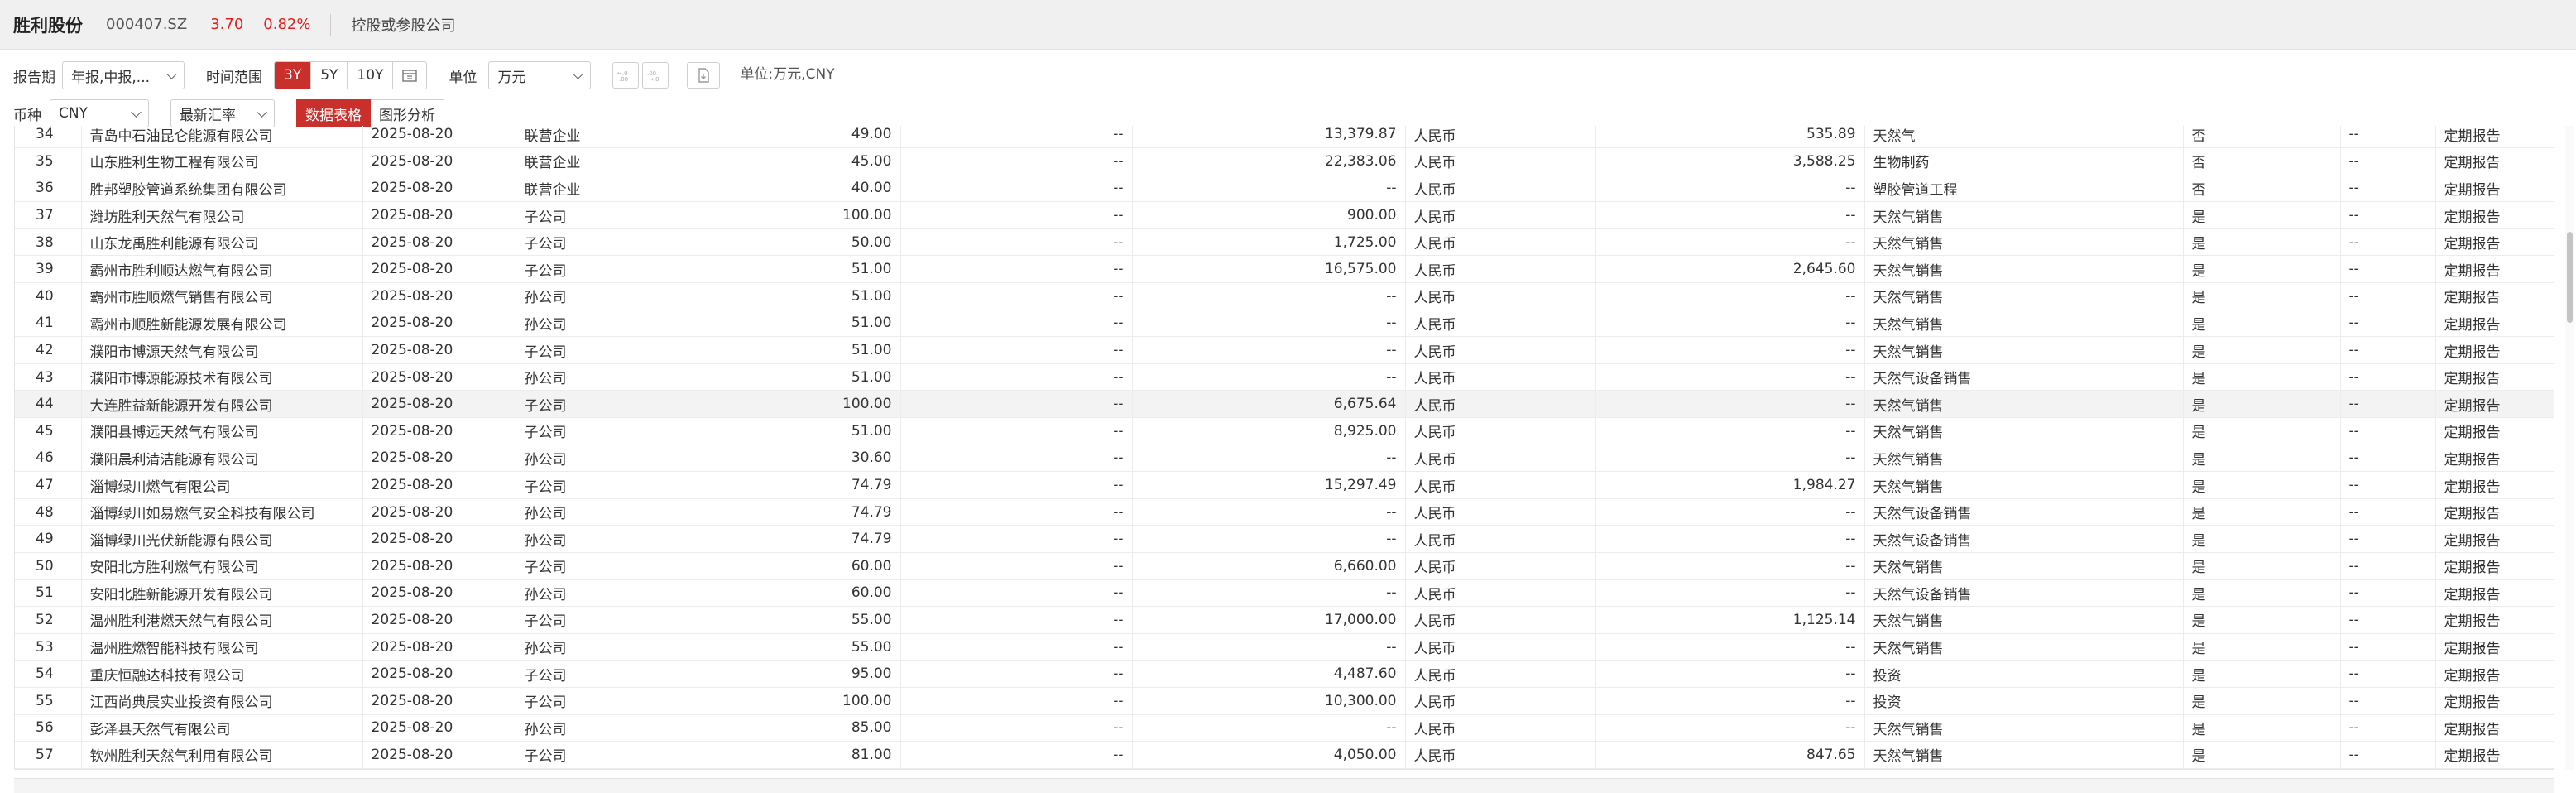  I want to click on vertical-scrollbar, so click(2570, 448).